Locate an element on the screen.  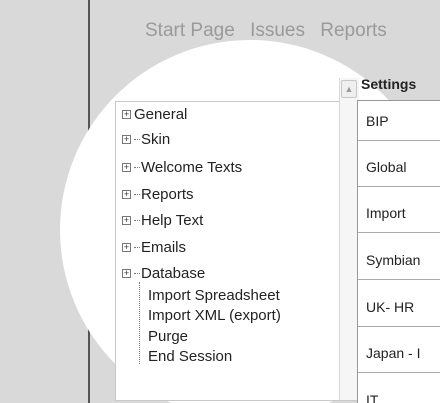
tree-child-purge: Purge is located at coordinates (168, 336).